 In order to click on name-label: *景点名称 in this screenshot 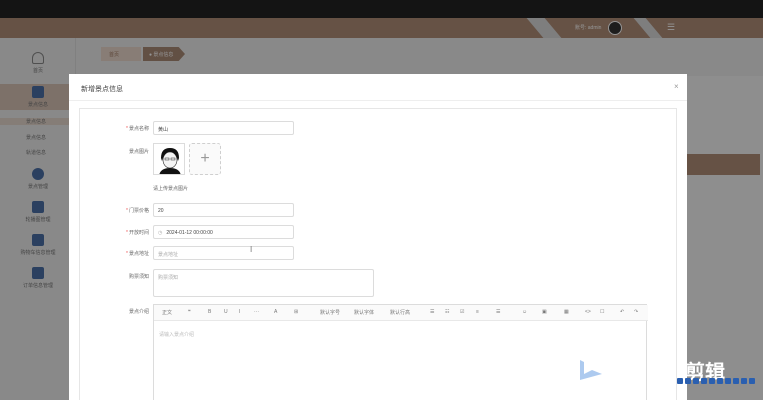, I will do `click(137, 129)`.